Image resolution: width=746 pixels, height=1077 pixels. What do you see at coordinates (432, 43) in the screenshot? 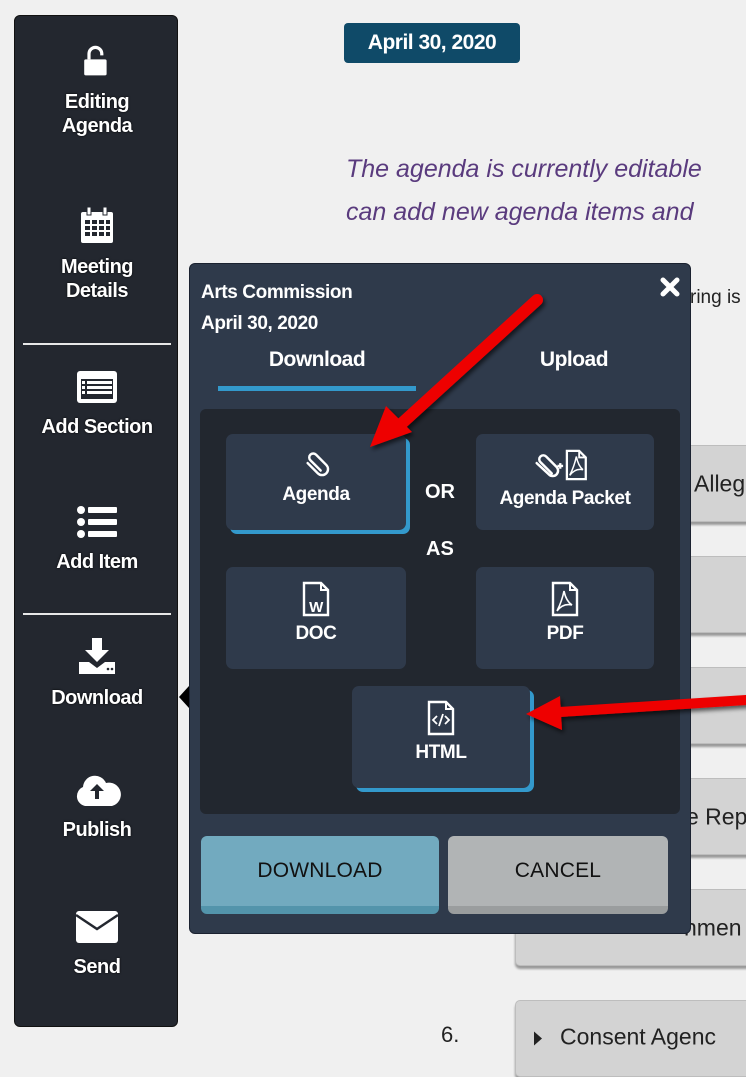
I see `meeting-date-badge: April 30, 2020` at bounding box center [432, 43].